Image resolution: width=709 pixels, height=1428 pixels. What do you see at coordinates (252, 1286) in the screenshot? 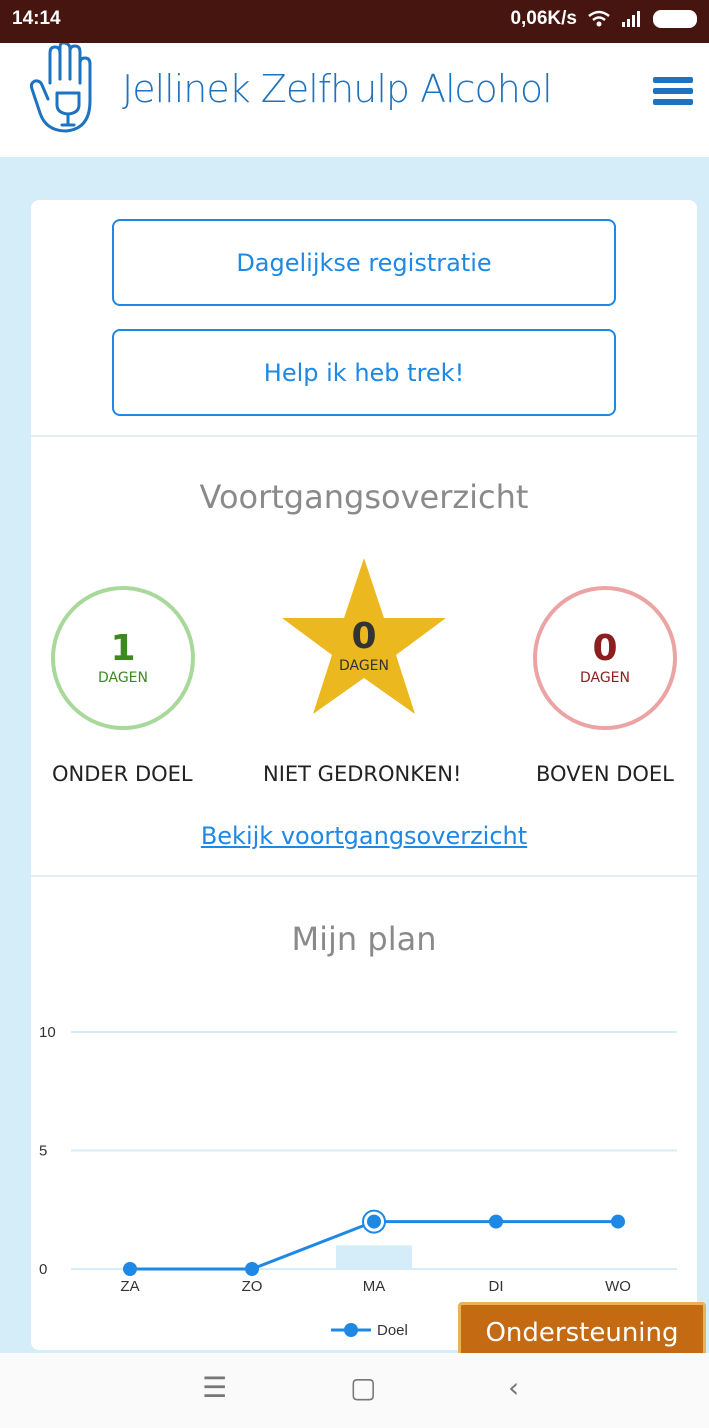
I see `x-tick-label: ZO` at bounding box center [252, 1286].